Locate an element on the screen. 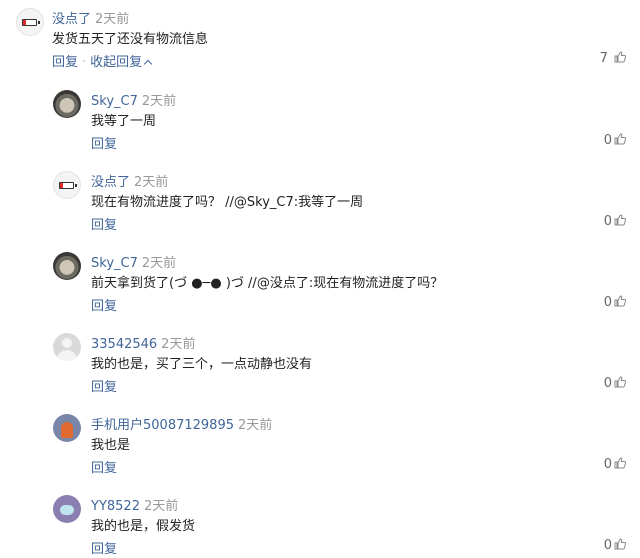 The width and height of the screenshot is (640, 558). reply-username-row: 手机用户50087129895 2天前 is located at coordinates (181, 423).